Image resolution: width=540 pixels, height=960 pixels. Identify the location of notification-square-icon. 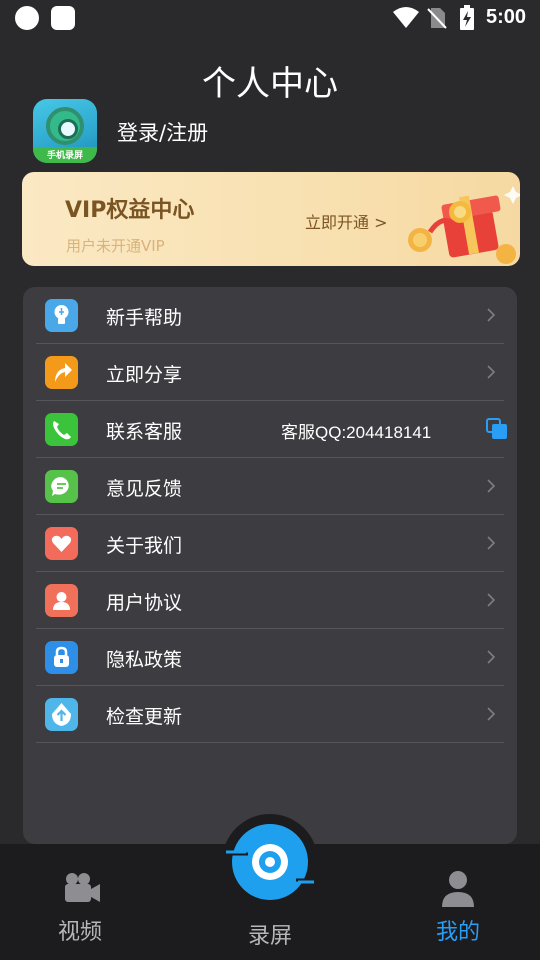
(63, 18).